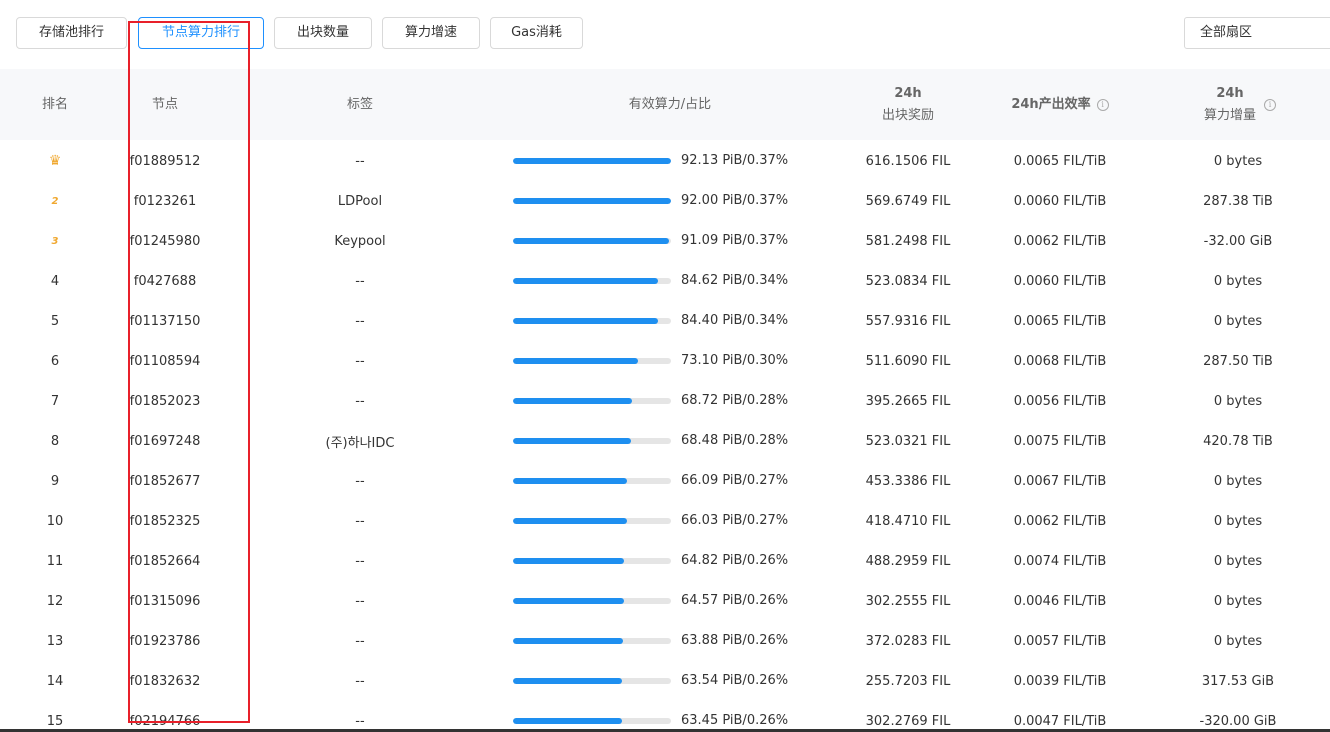 The width and height of the screenshot is (1330, 732). I want to click on header-node: 节点, so click(164, 104).